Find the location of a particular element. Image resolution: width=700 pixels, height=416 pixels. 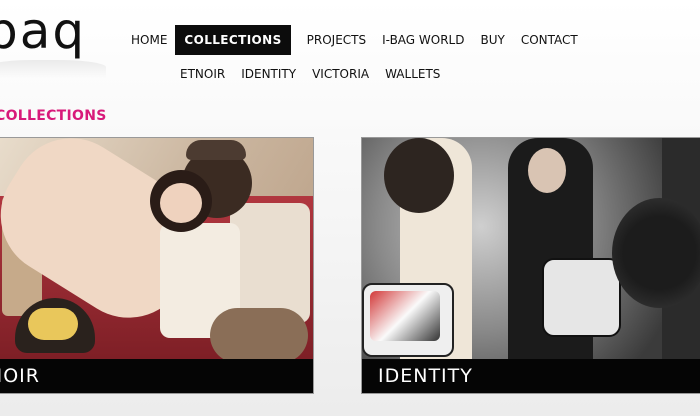

photo-handbag-print is located at coordinates (405, 316).